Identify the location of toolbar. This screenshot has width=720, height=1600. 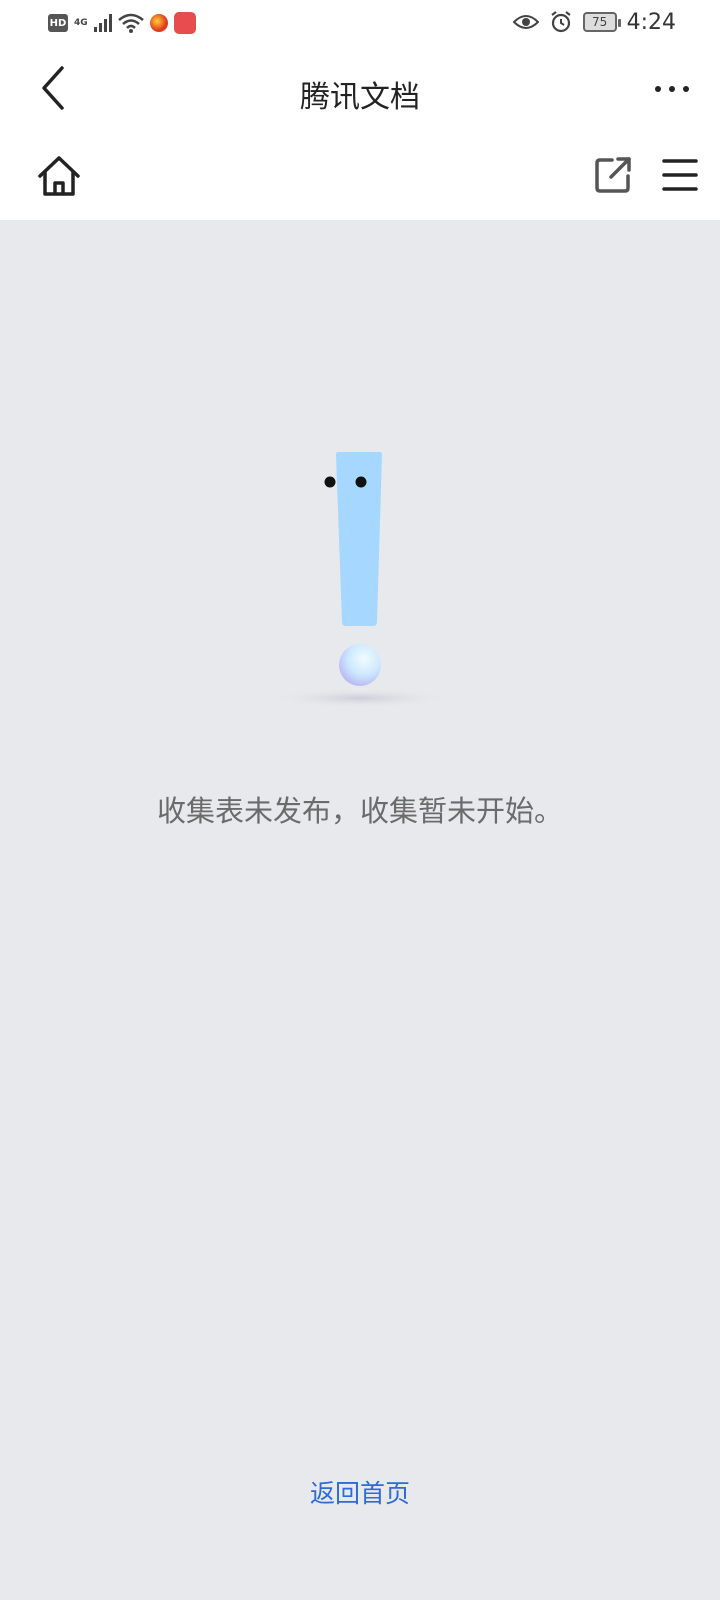
(360, 177).